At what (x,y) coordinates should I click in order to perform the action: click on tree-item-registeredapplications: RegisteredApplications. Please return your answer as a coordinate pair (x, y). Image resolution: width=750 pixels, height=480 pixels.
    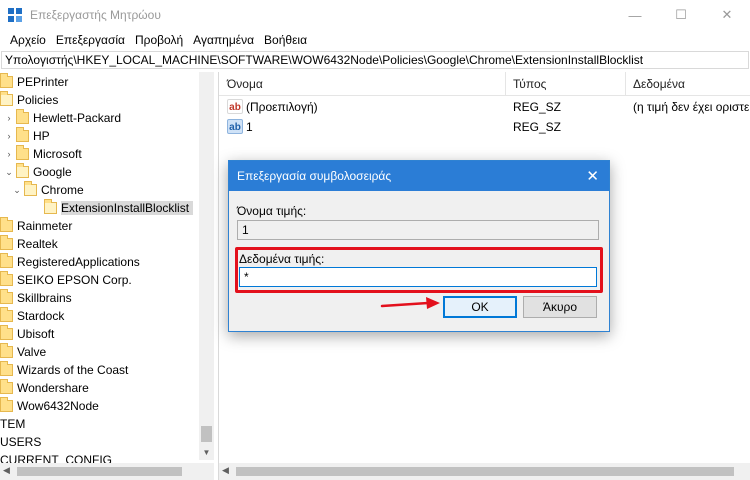
    Looking at the image, I should click on (70, 262).